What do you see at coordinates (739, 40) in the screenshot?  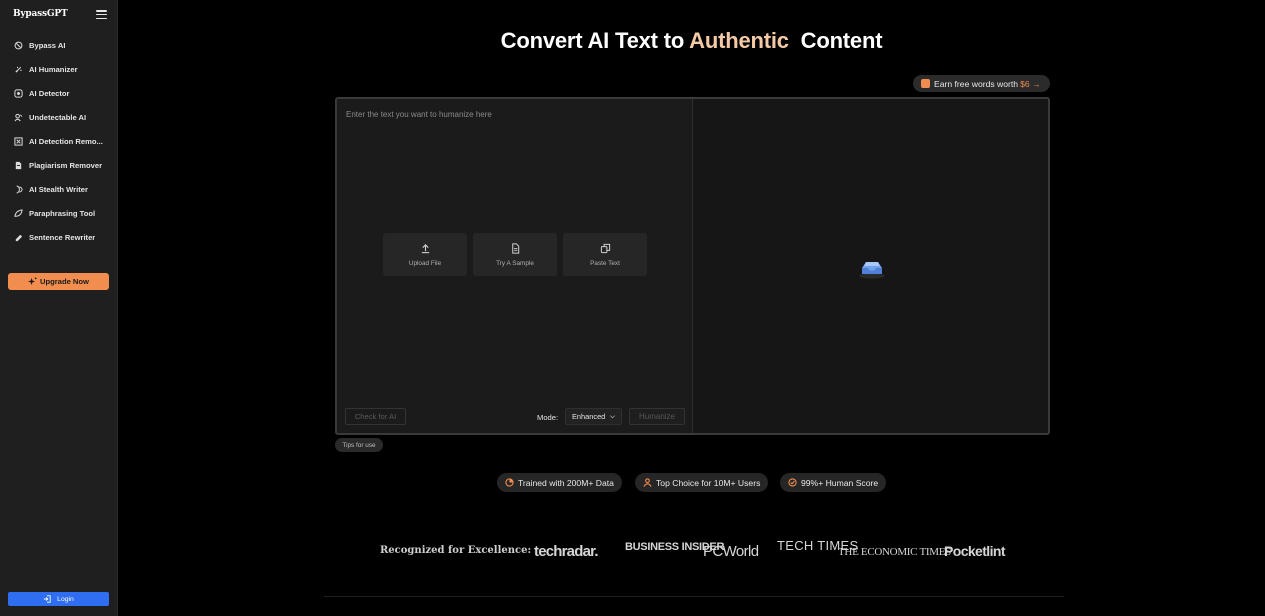 I see `title-highlight: Authentic` at bounding box center [739, 40].